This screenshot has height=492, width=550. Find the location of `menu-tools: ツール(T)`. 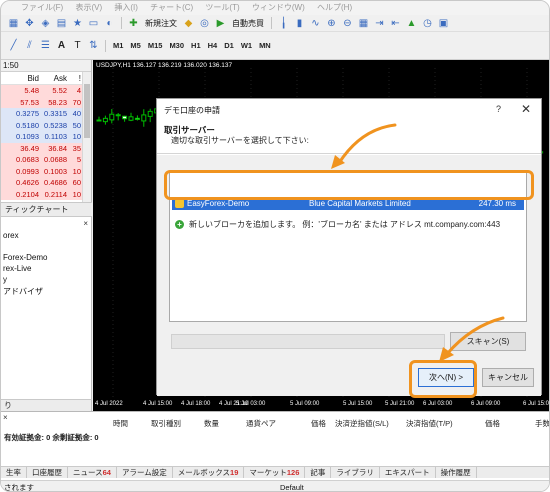

menu-tools: ツール(T) is located at coordinates (222, 7).